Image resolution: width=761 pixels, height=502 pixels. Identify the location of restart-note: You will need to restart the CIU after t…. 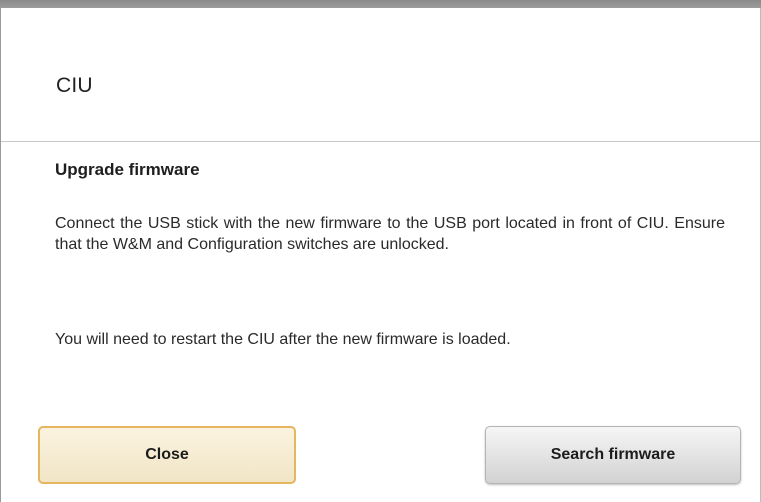
(283, 339).